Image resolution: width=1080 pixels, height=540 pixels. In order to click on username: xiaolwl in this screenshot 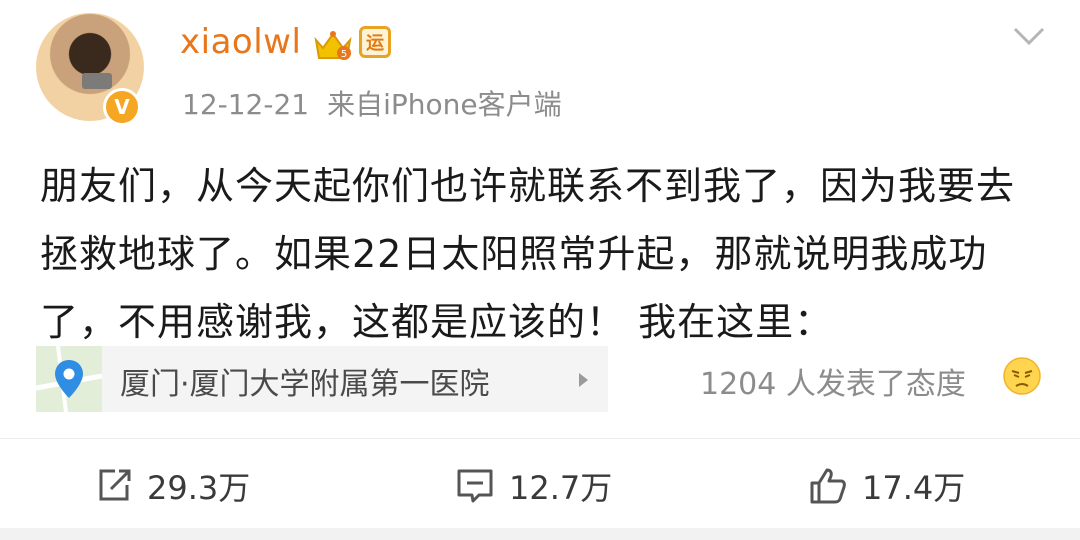, I will do `click(240, 42)`.